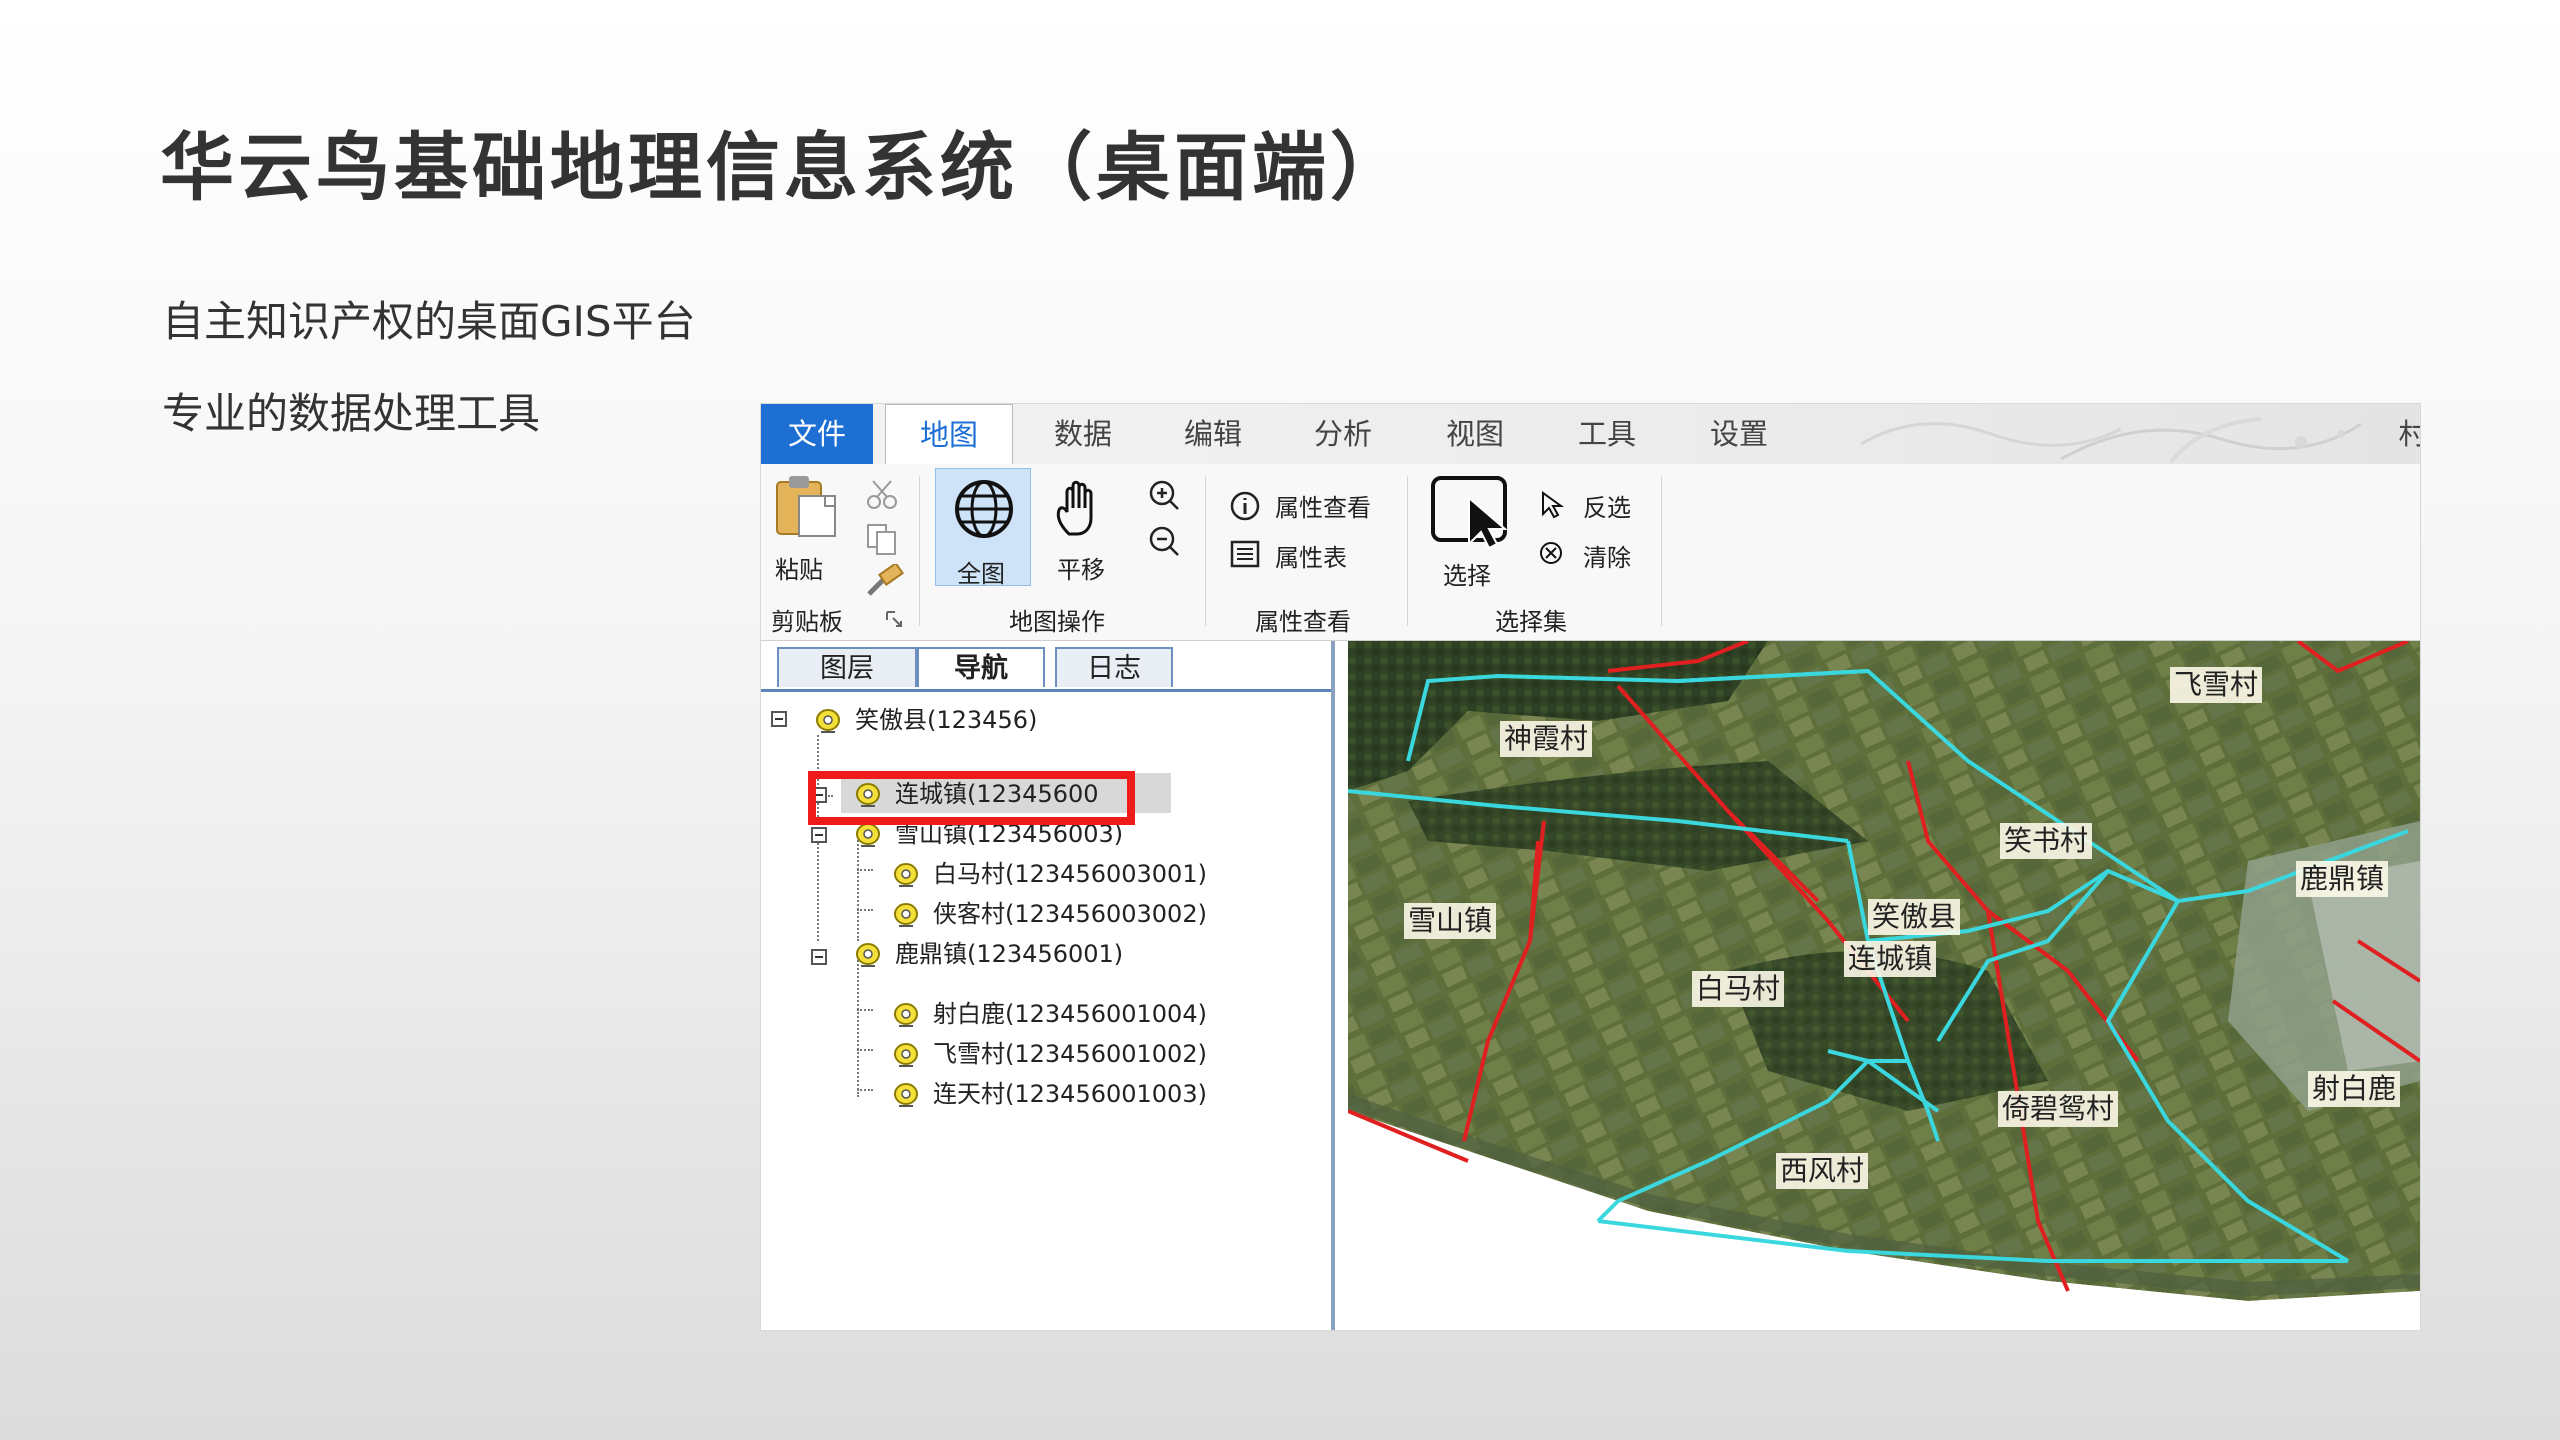 This screenshot has width=2560, height=1440. Describe the element at coordinates (1546, 739) in the screenshot. I see `map-label: 神霞村` at that location.